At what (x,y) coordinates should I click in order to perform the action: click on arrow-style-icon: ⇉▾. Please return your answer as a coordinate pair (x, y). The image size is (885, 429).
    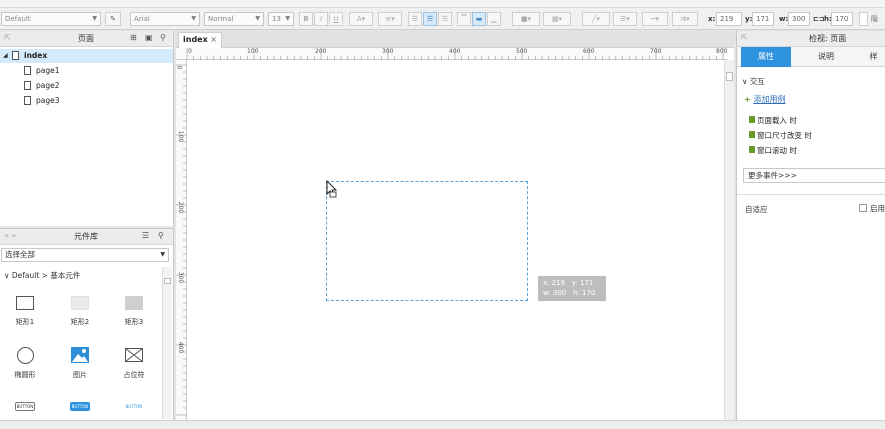
    Looking at the image, I should click on (685, 19).